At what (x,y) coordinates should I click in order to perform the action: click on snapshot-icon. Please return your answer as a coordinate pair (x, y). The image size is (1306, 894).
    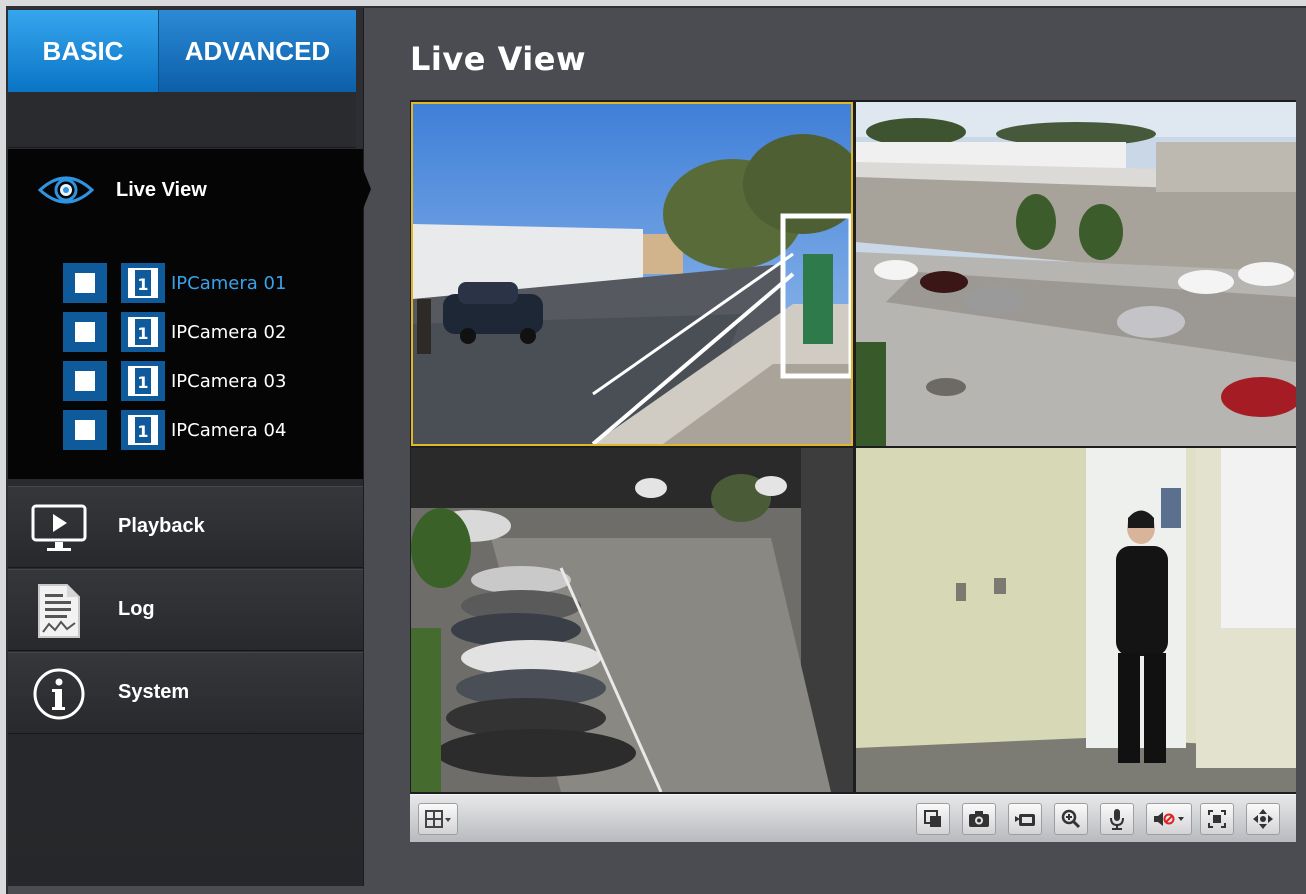
    Looking at the image, I should click on (979, 819).